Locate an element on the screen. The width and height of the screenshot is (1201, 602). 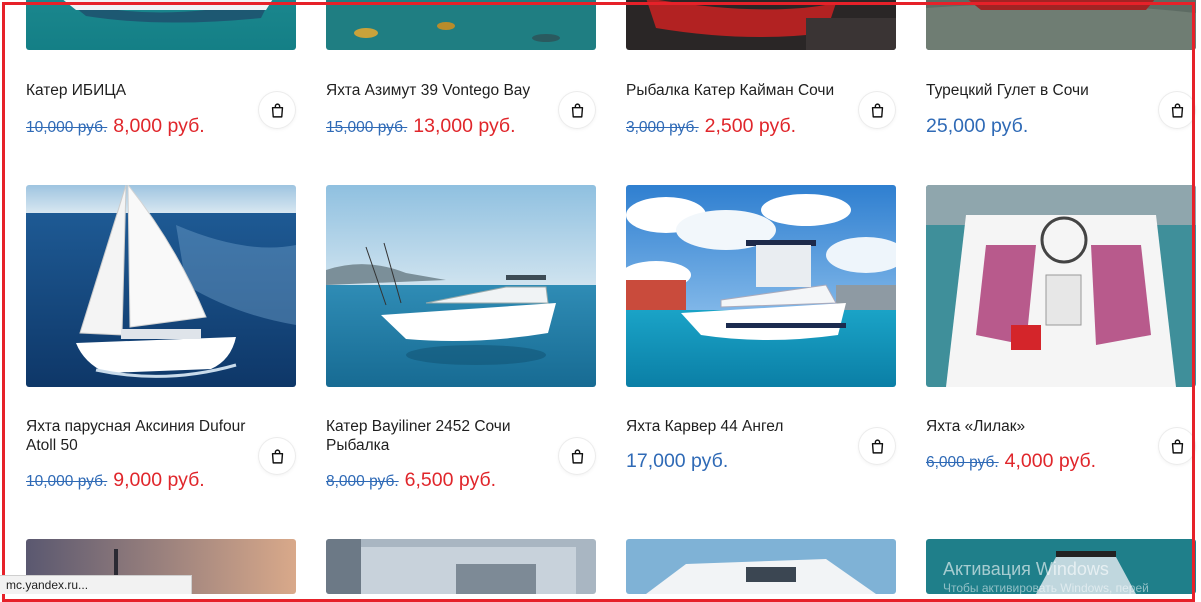
old-price: 8,000 руб. is located at coordinates (362, 481).